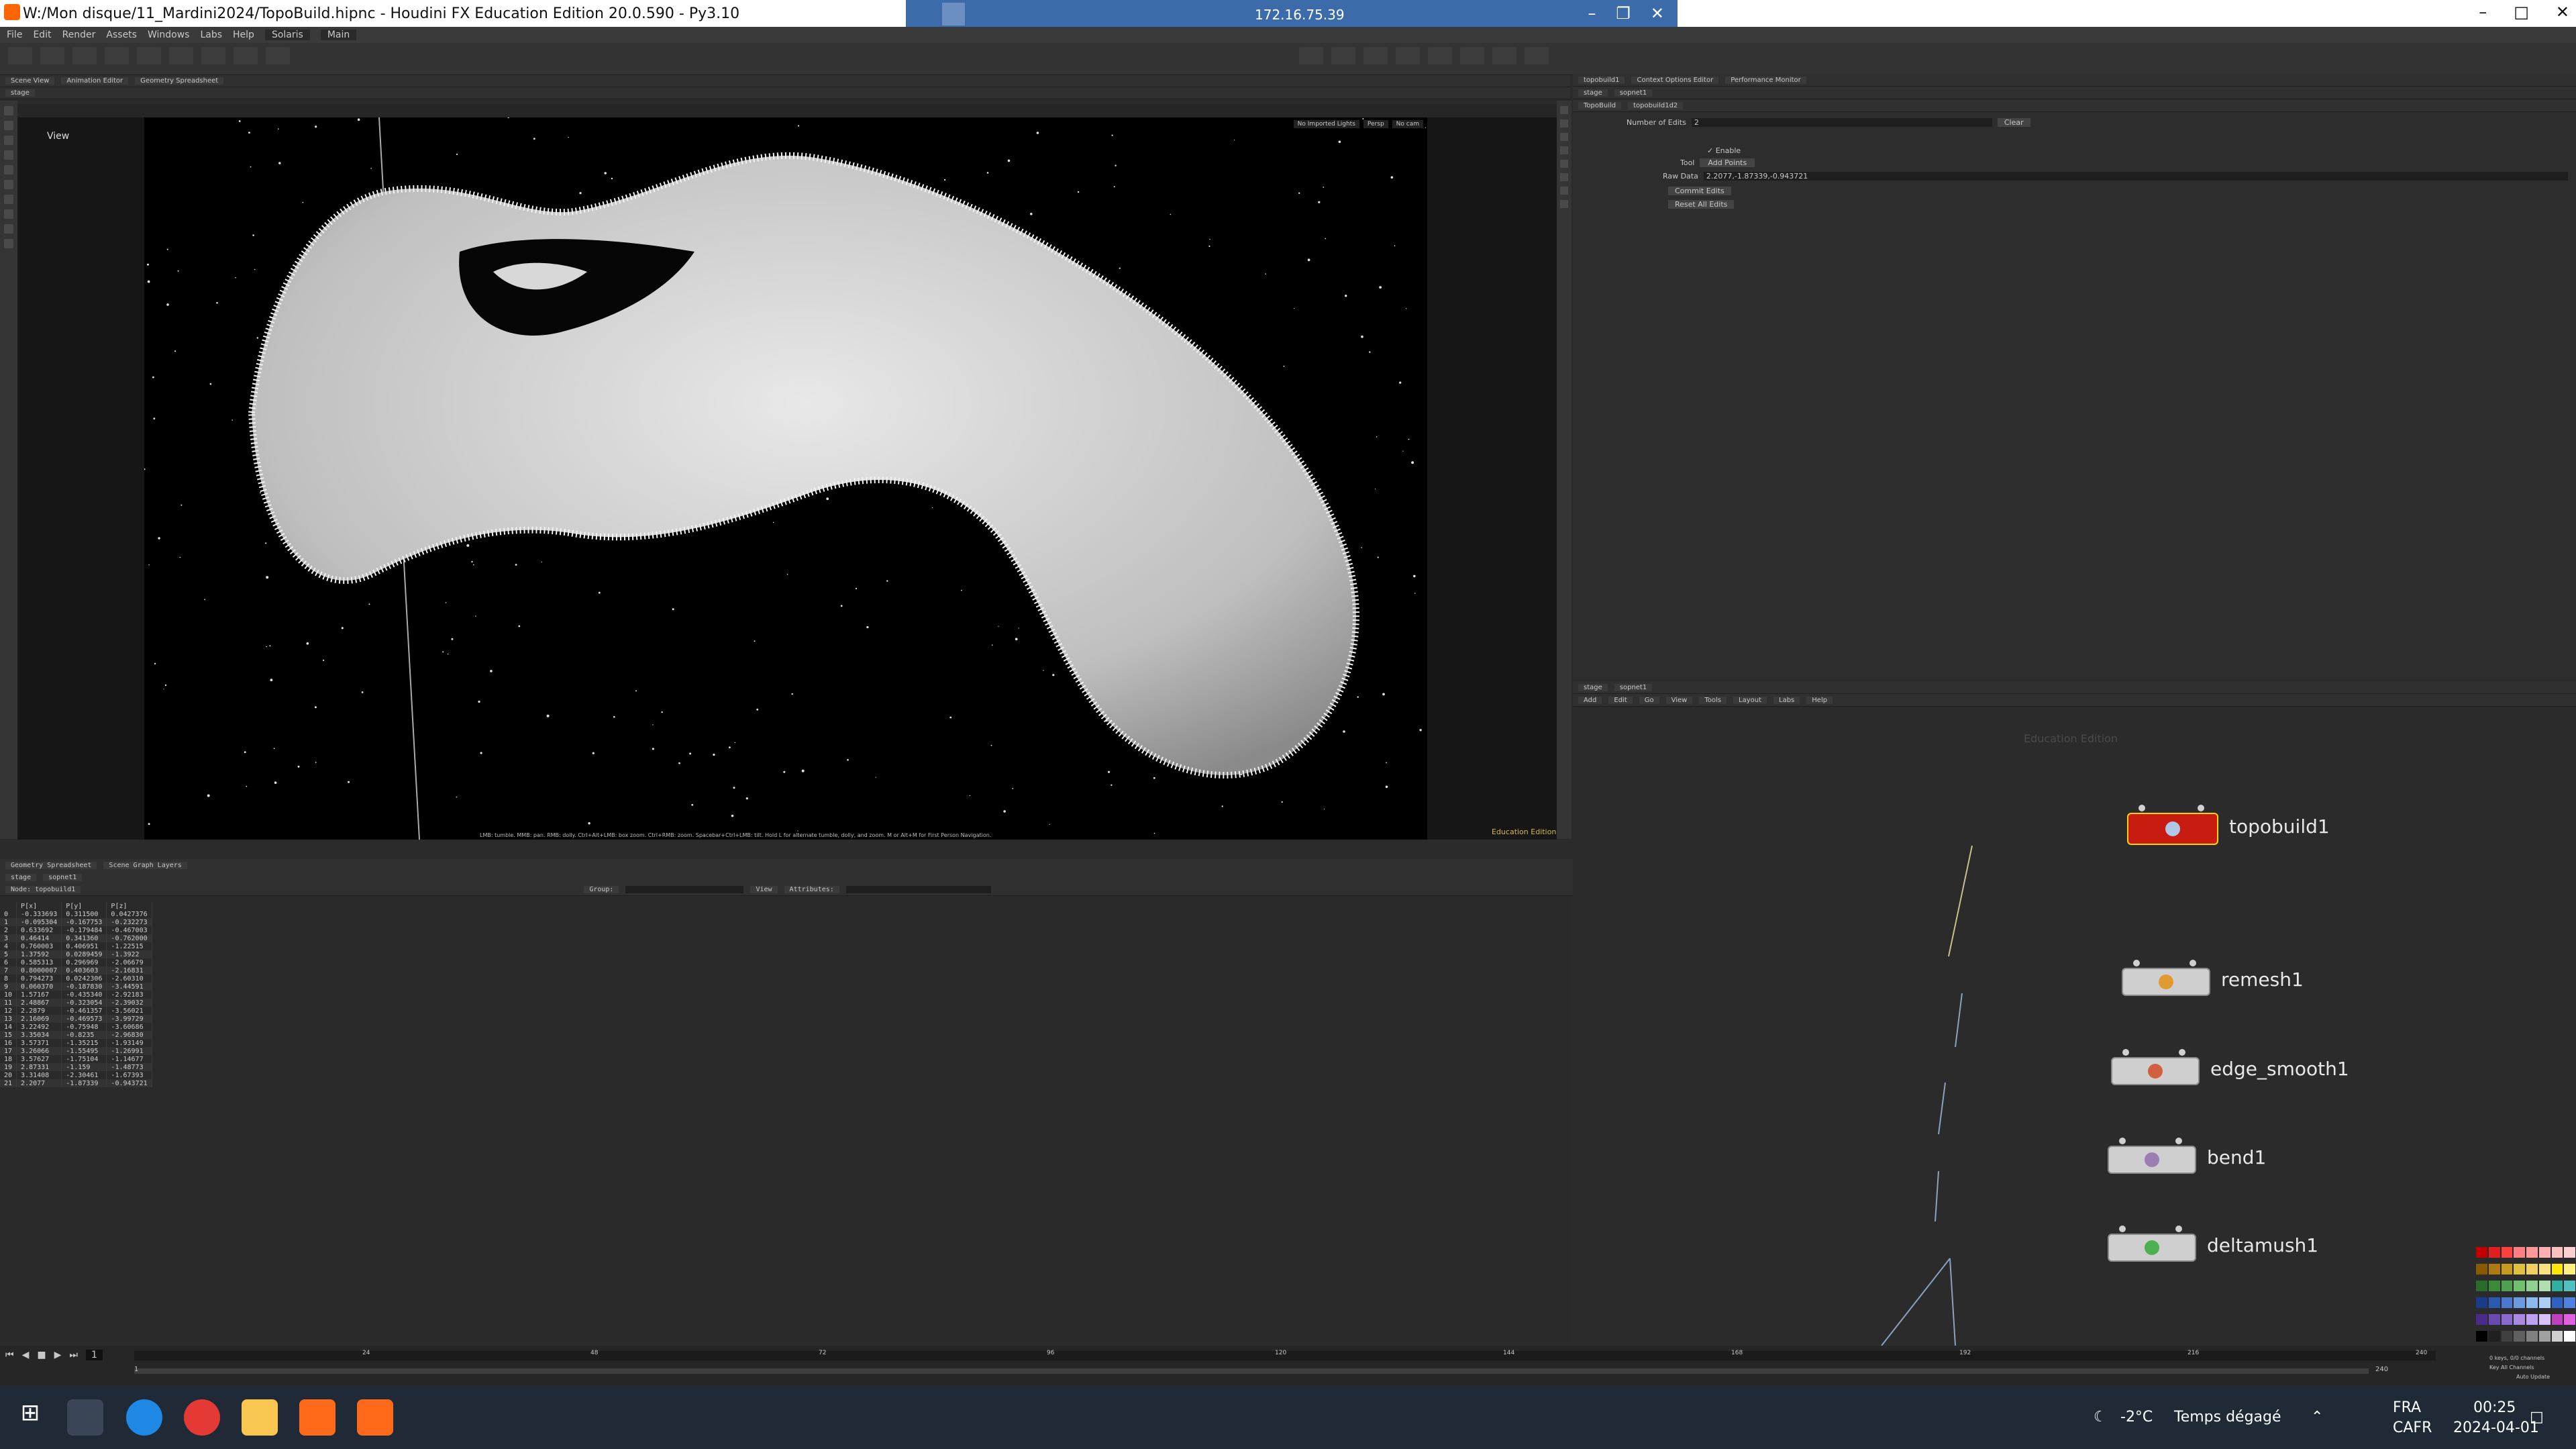 The image size is (2576, 1449). I want to click on remote-minimize-icon: –, so click(1592, 13).